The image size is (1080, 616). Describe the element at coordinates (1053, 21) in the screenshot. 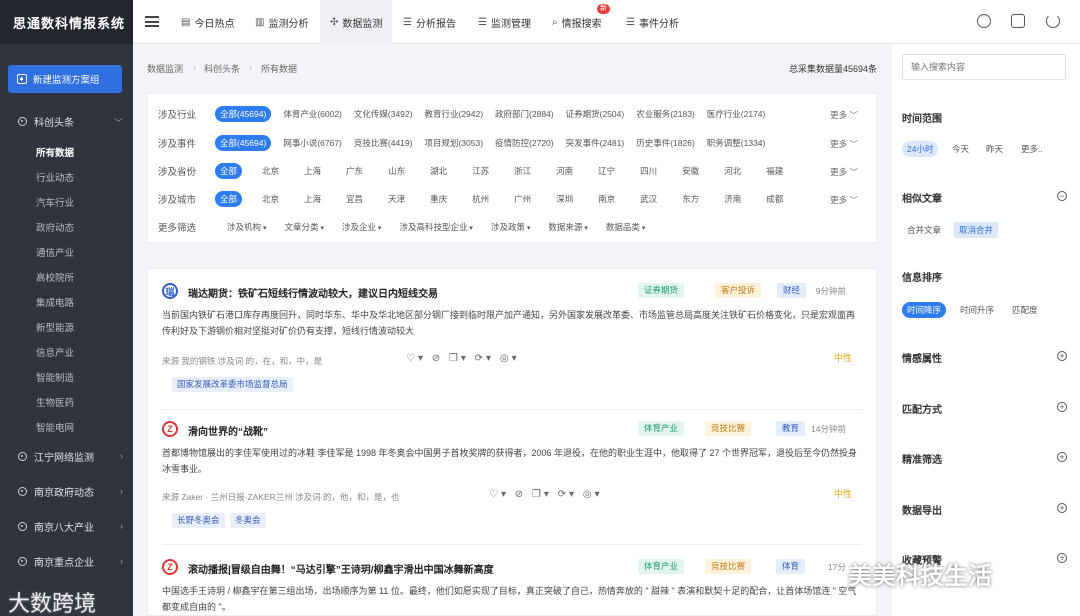

I see `power-icon` at that location.